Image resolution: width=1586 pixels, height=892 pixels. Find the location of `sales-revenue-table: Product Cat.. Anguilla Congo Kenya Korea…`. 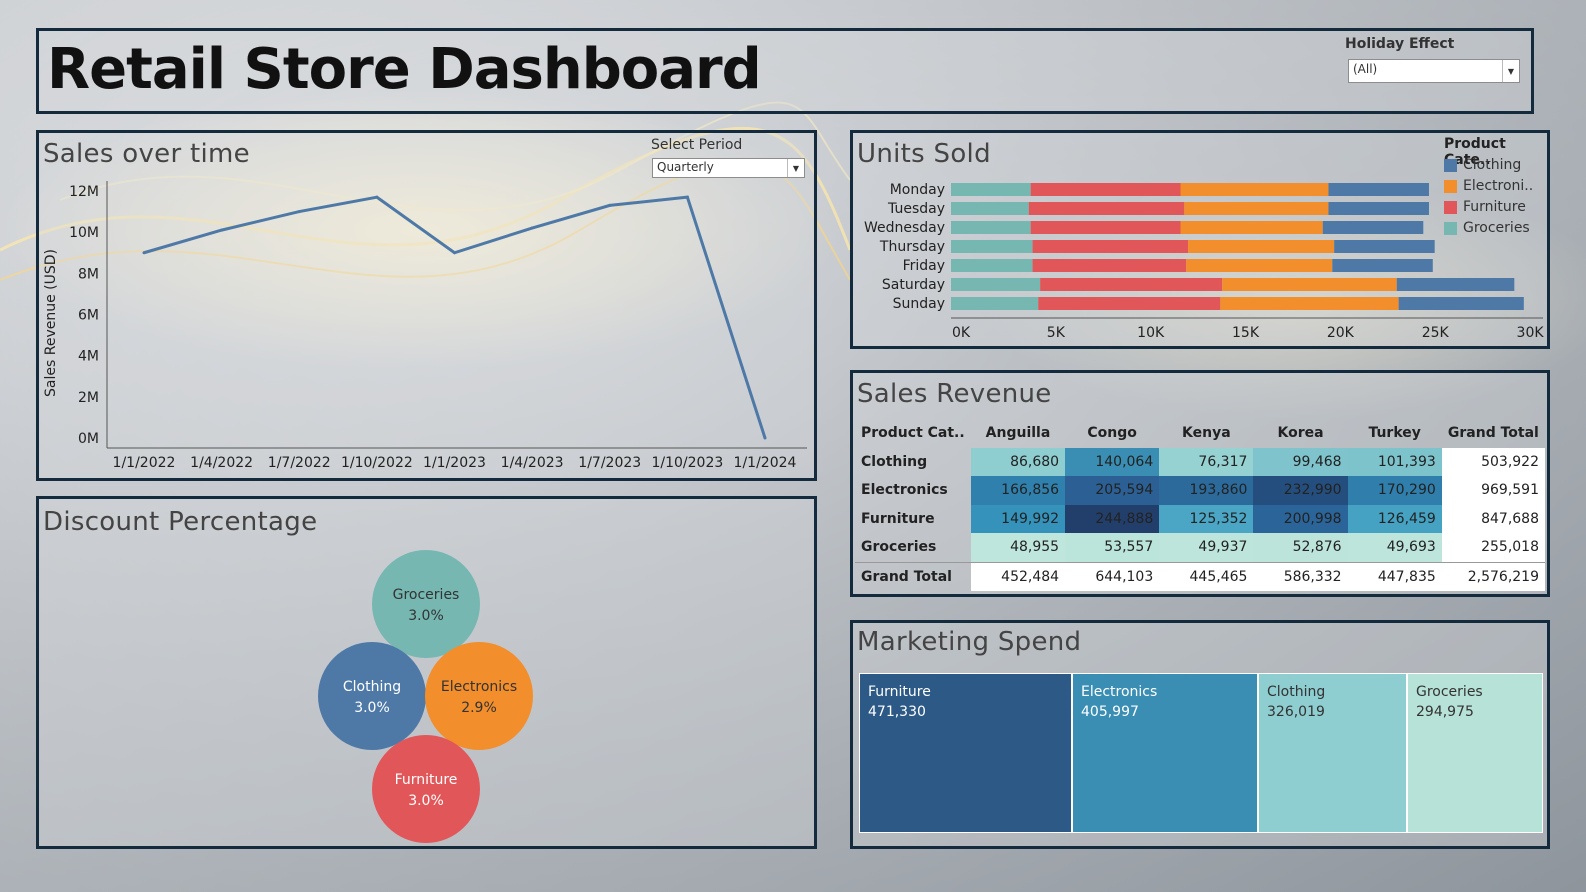

sales-revenue-table: Product Cat.. Anguilla Congo Kenya Korea… is located at coordinates (1200, 505).